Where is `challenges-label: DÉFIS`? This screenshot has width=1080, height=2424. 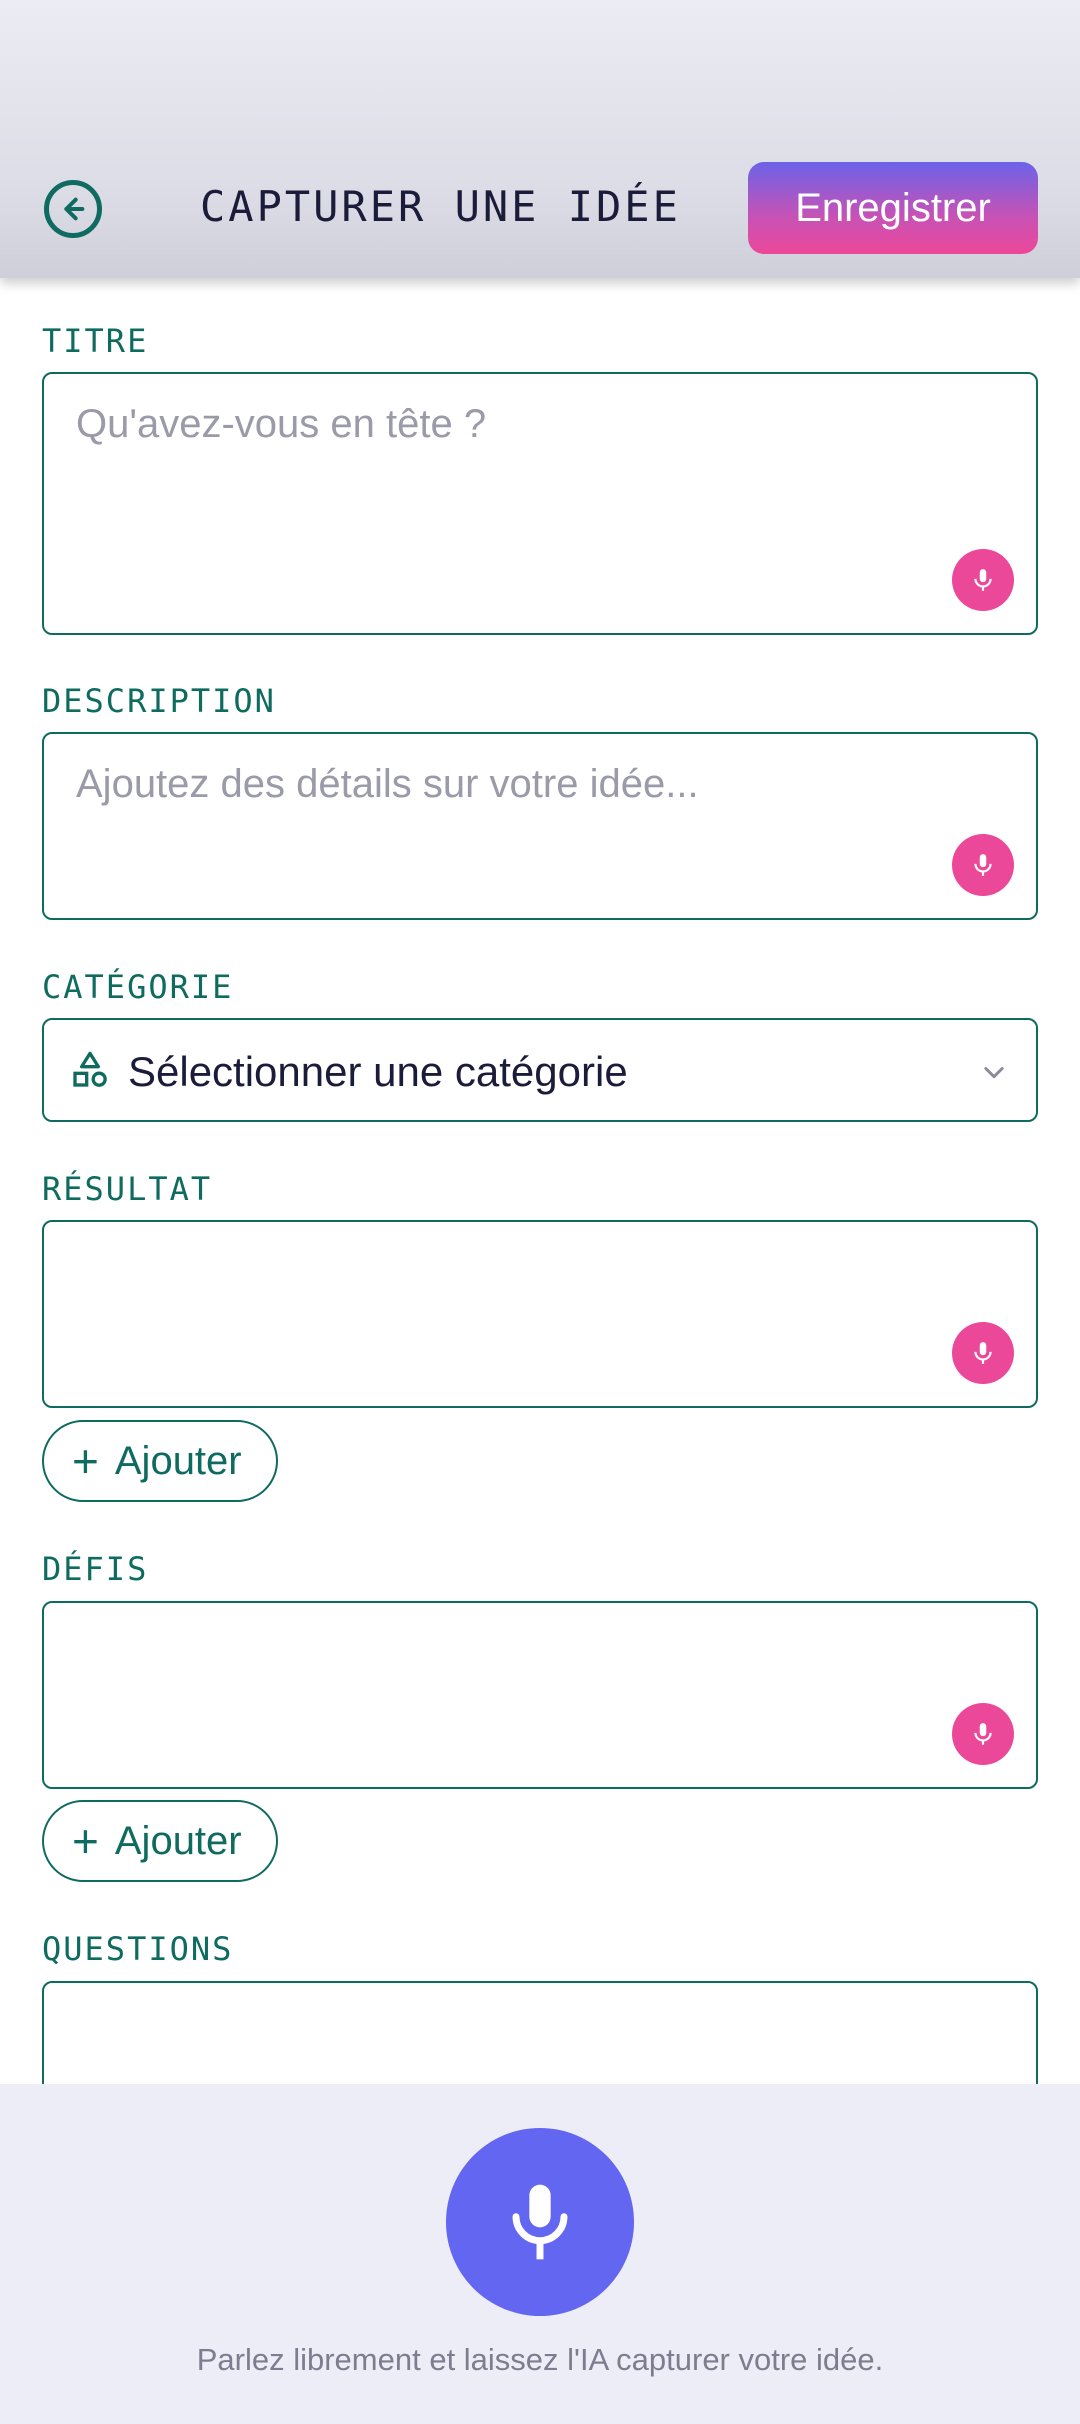 challenges-label: DÉFIS is located at coordinates (95, 1569).